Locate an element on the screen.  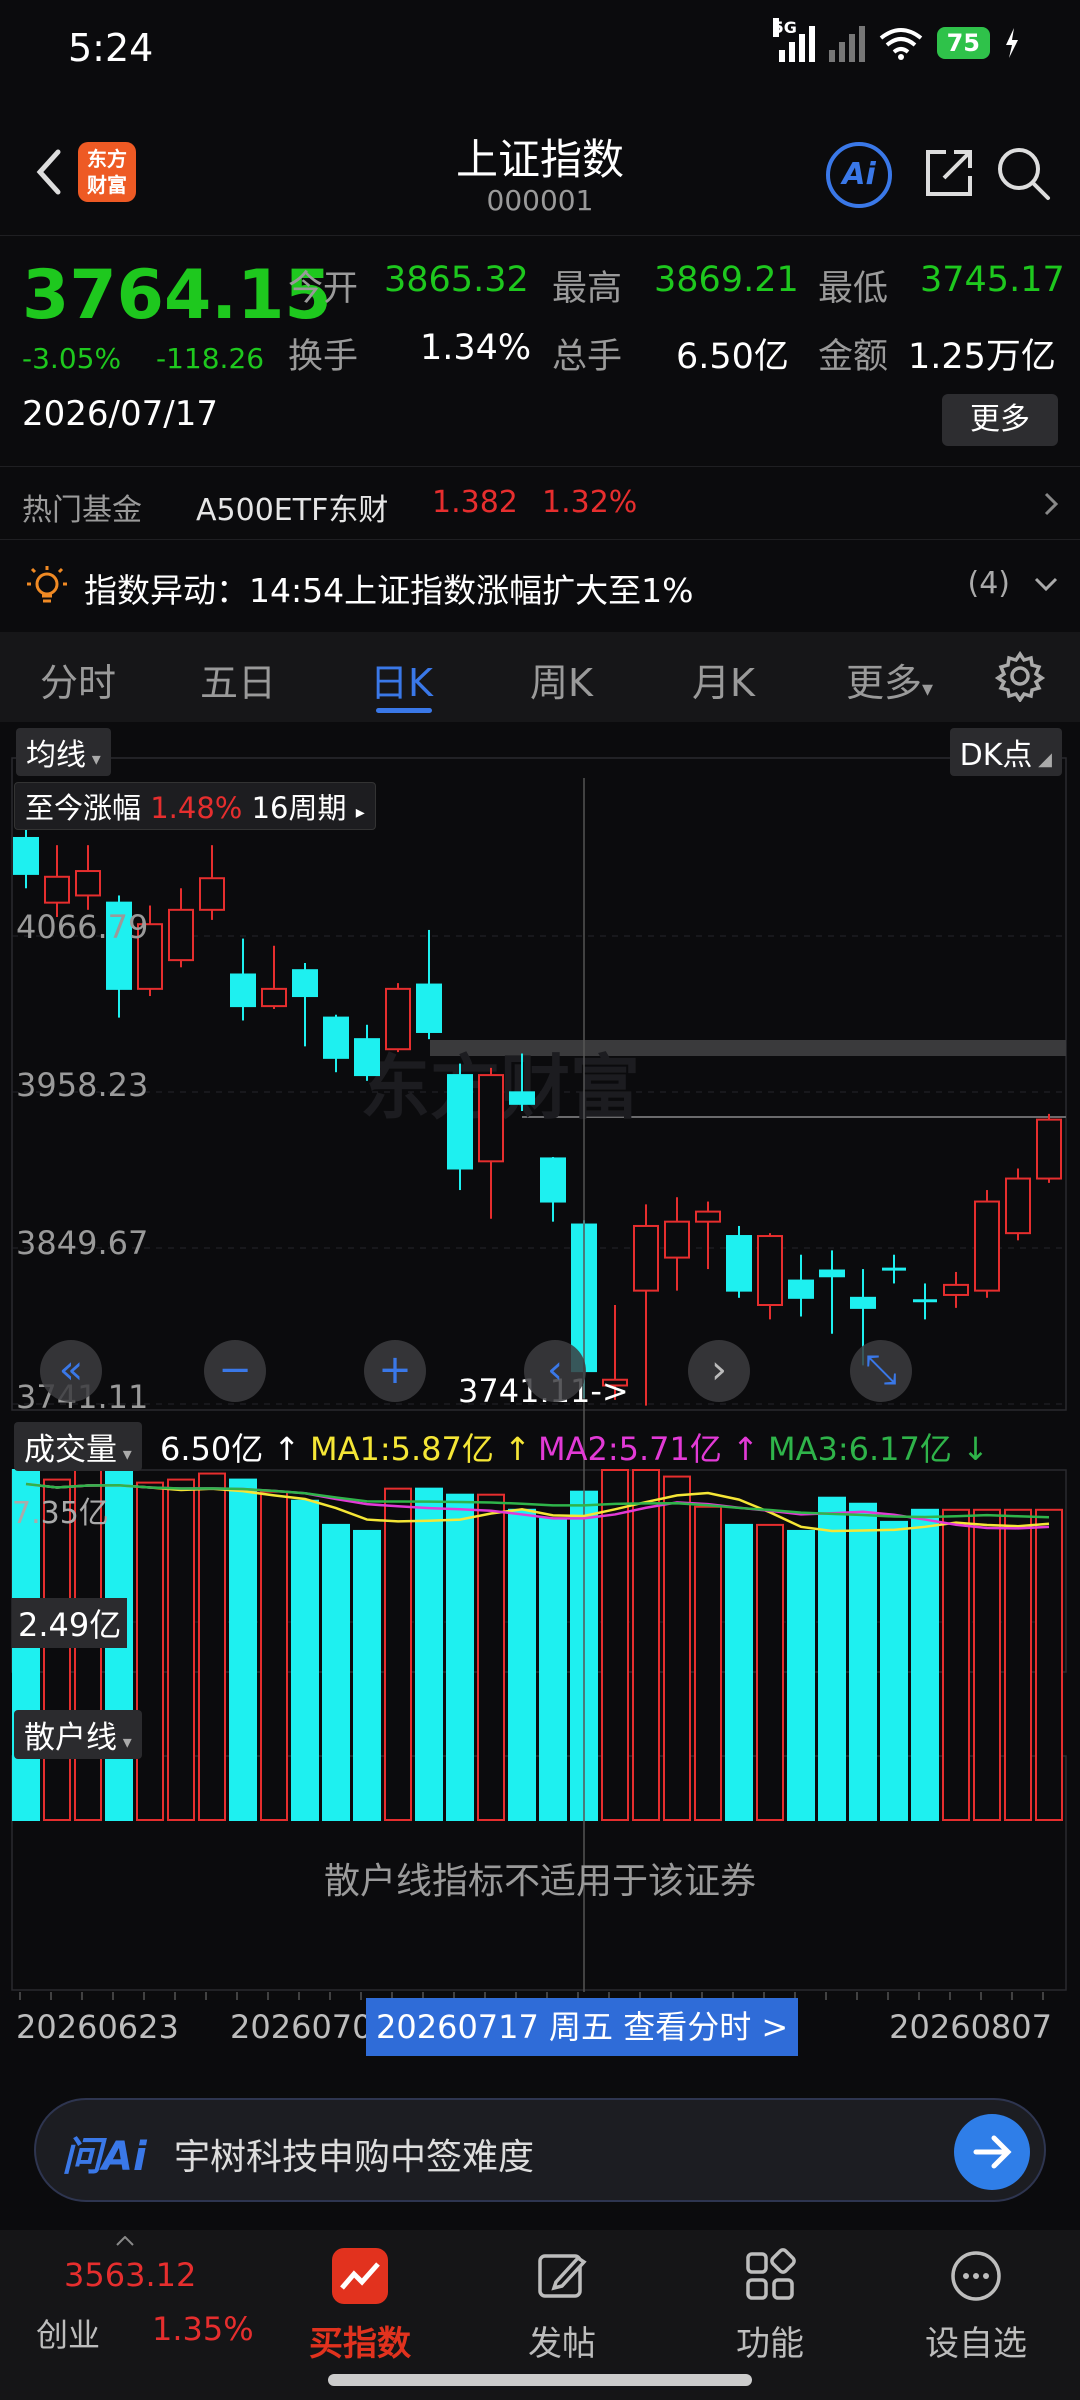
nav-add-watchlist: 设自选 is located at coordinates (976, 2300).